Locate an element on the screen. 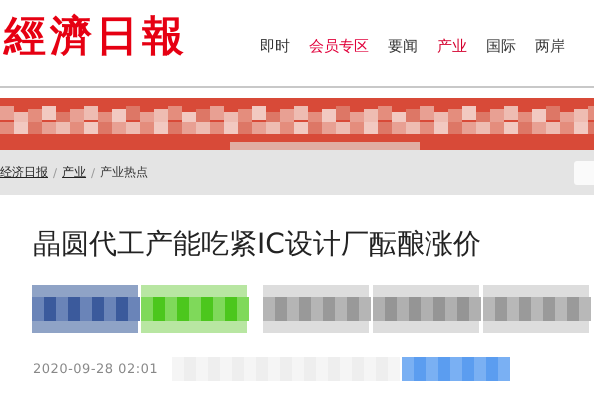 This screenshot has height=403, width=594. breadcrumb-link: 经济日报 is located at coordinates (24, 172).